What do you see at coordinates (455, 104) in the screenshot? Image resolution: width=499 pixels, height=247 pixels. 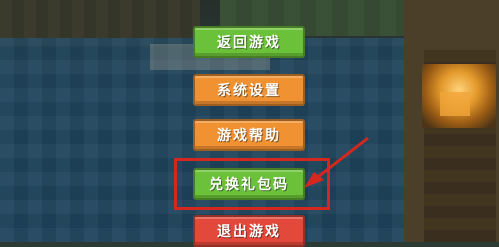 I see `torch-flame` at bounding box center [455, 104].